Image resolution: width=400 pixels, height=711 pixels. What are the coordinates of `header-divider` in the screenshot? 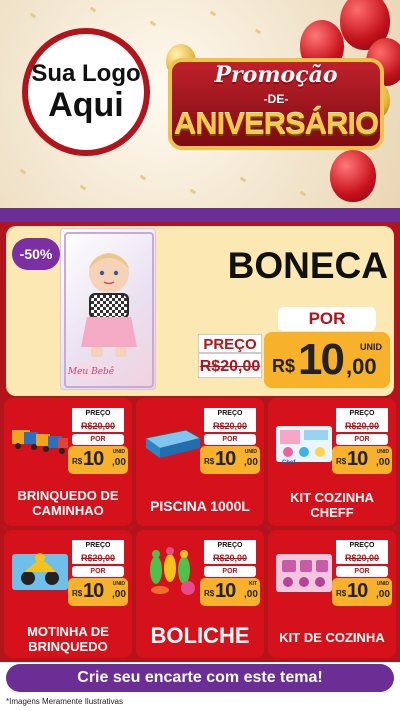 It's located at (200, 215).